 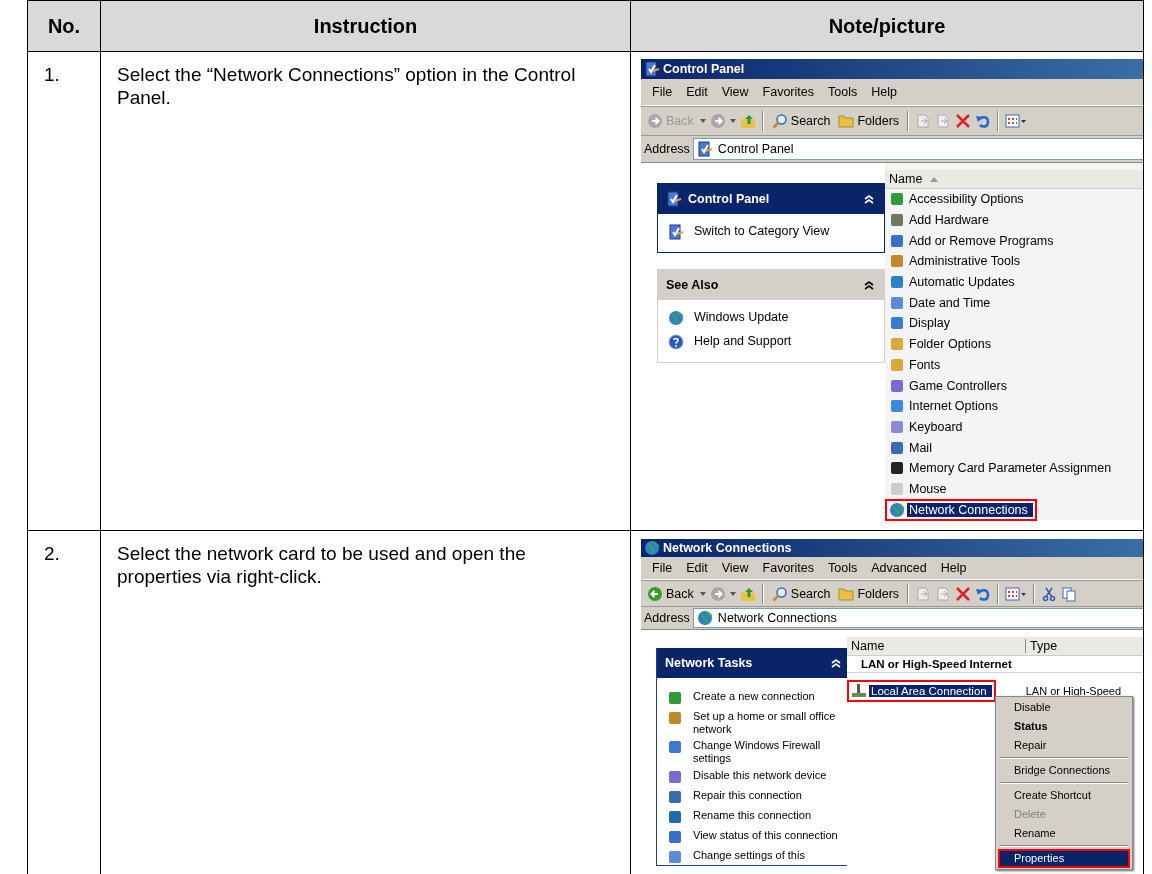 I want to click on task-link: Help and Support, so click(x=772, y=342).